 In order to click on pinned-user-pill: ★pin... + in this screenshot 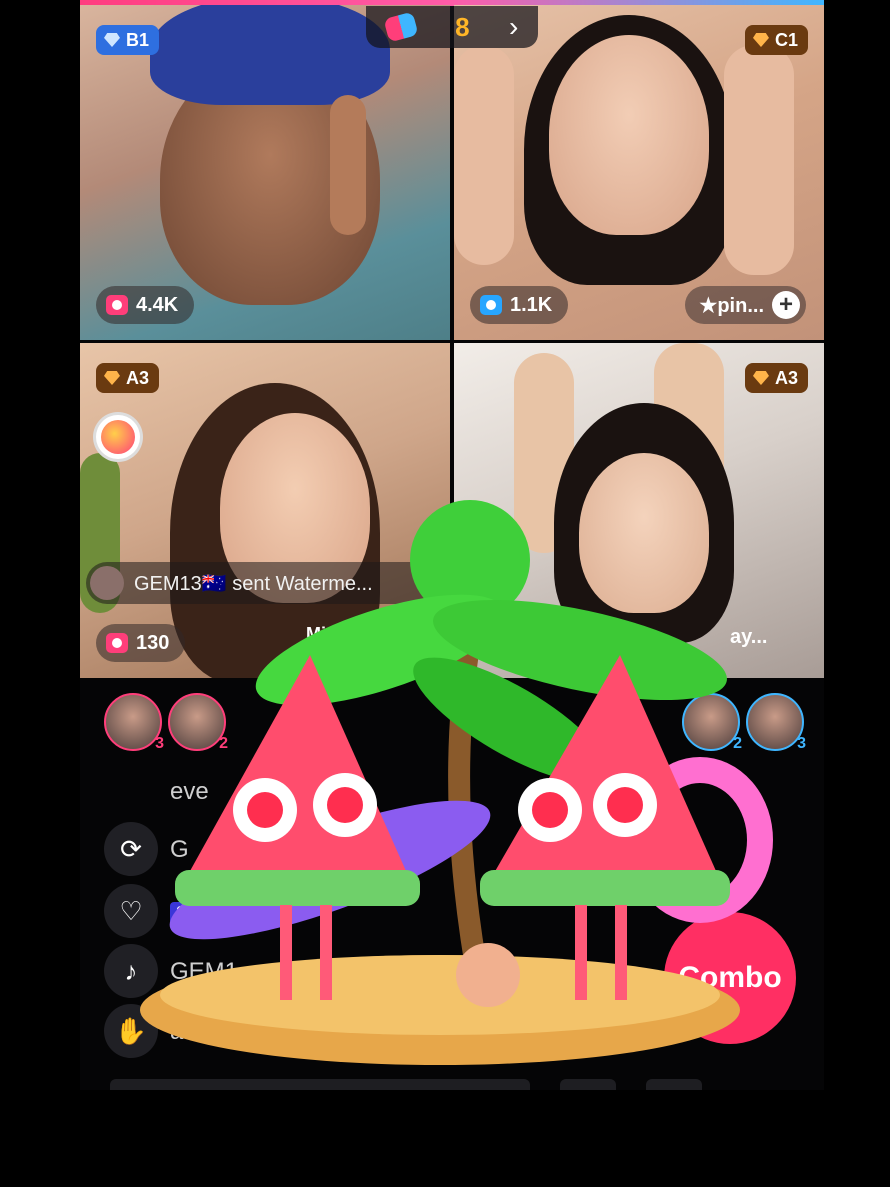, I will do `click(745, 305)`.